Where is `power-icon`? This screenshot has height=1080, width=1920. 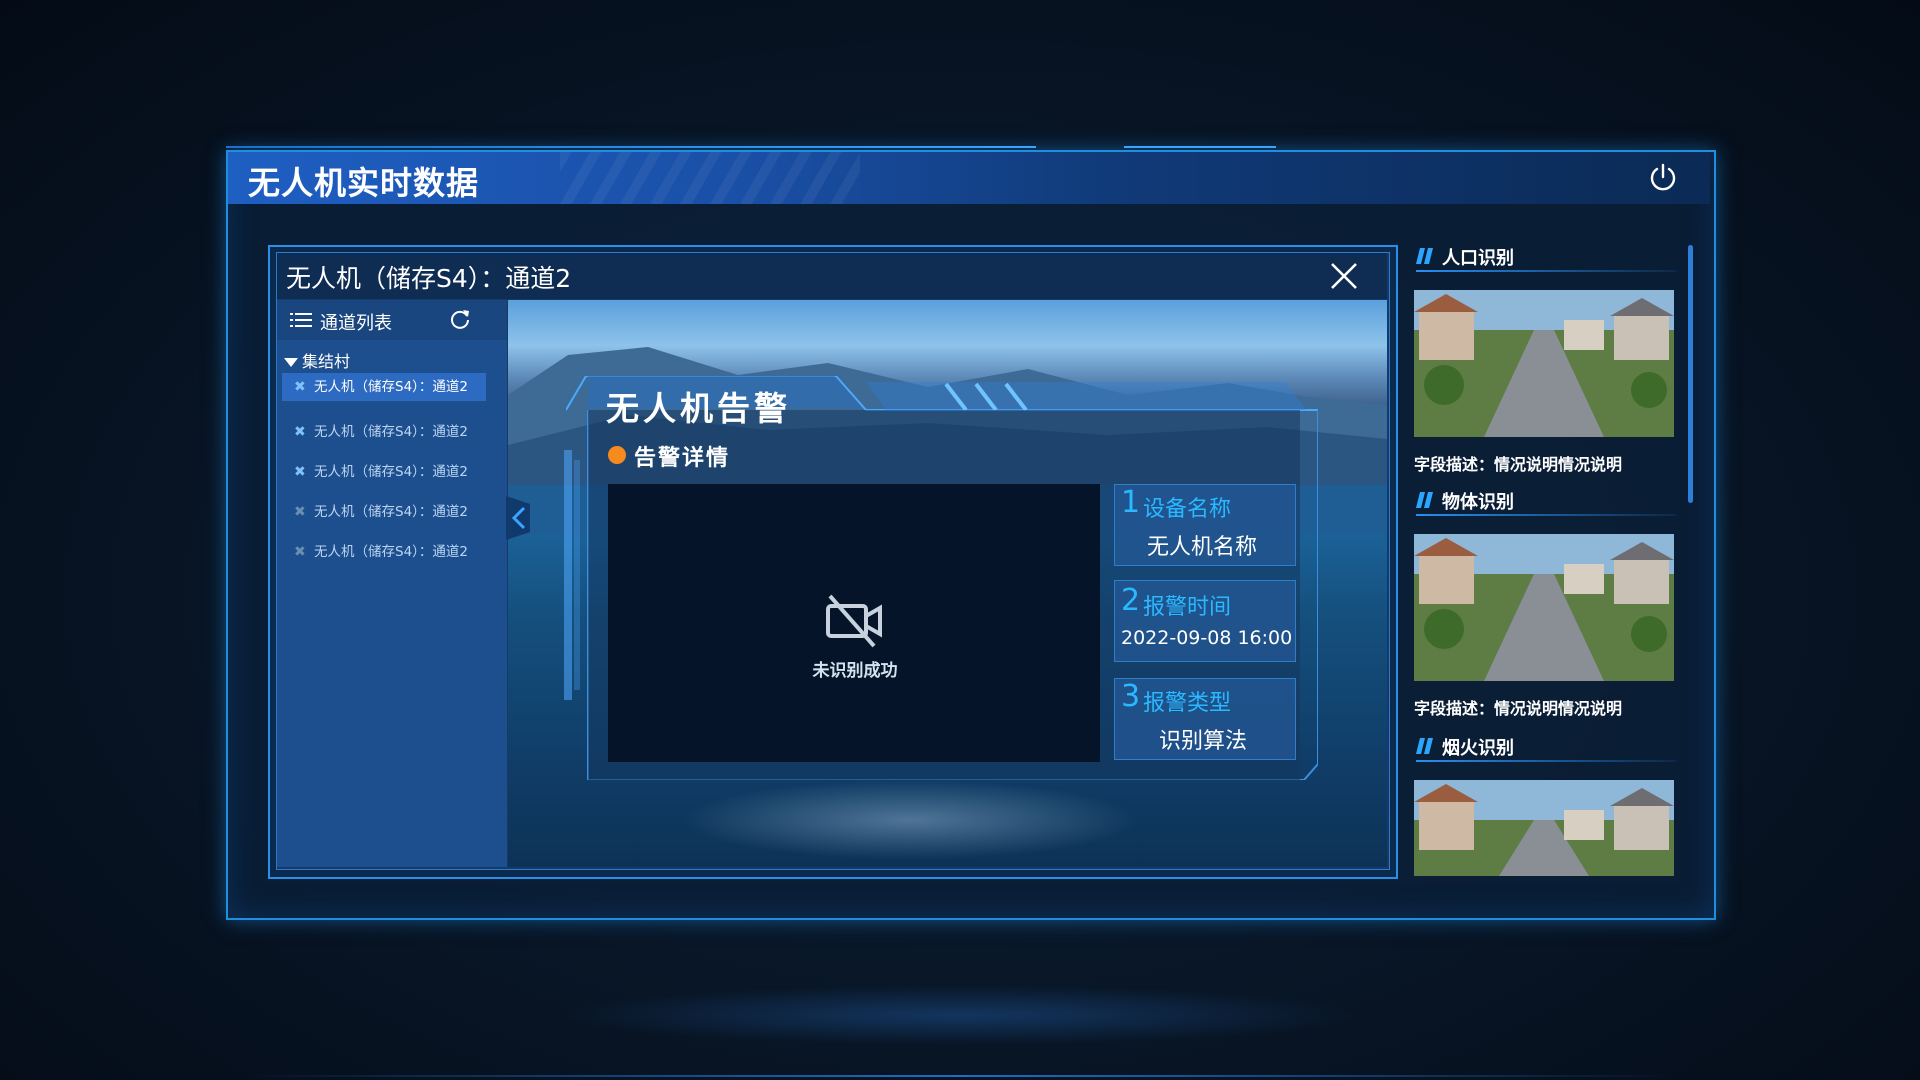 power-icon is located at coordinates (1663, 177).